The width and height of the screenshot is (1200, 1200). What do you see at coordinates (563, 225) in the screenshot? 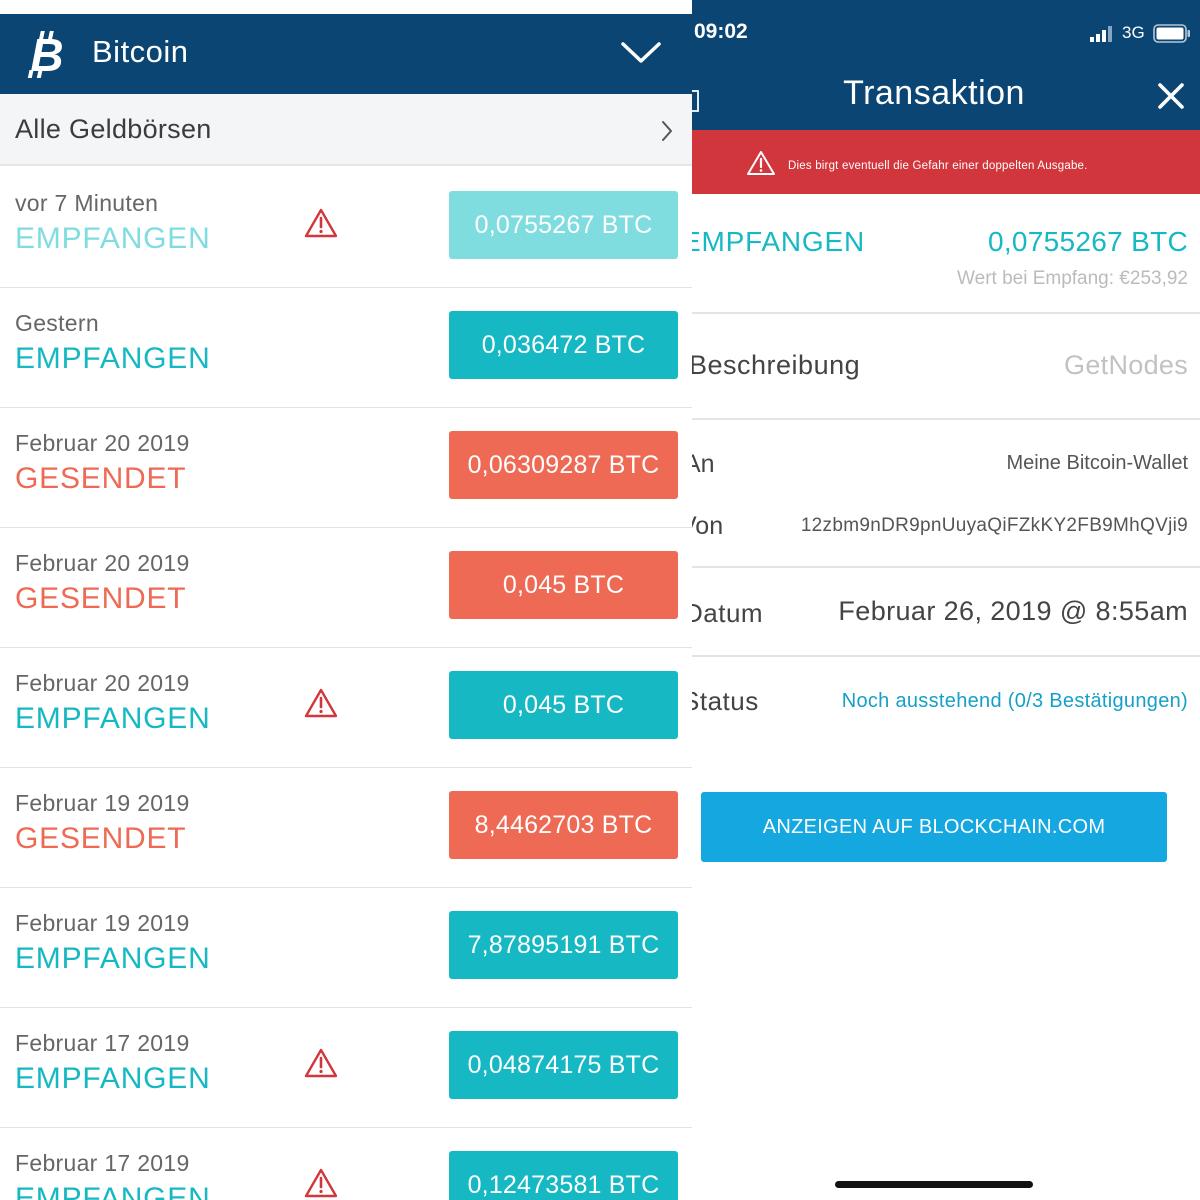
I see `transaction-amount-badge: 0,0755267 BTC` at bounding box center [563, 225].